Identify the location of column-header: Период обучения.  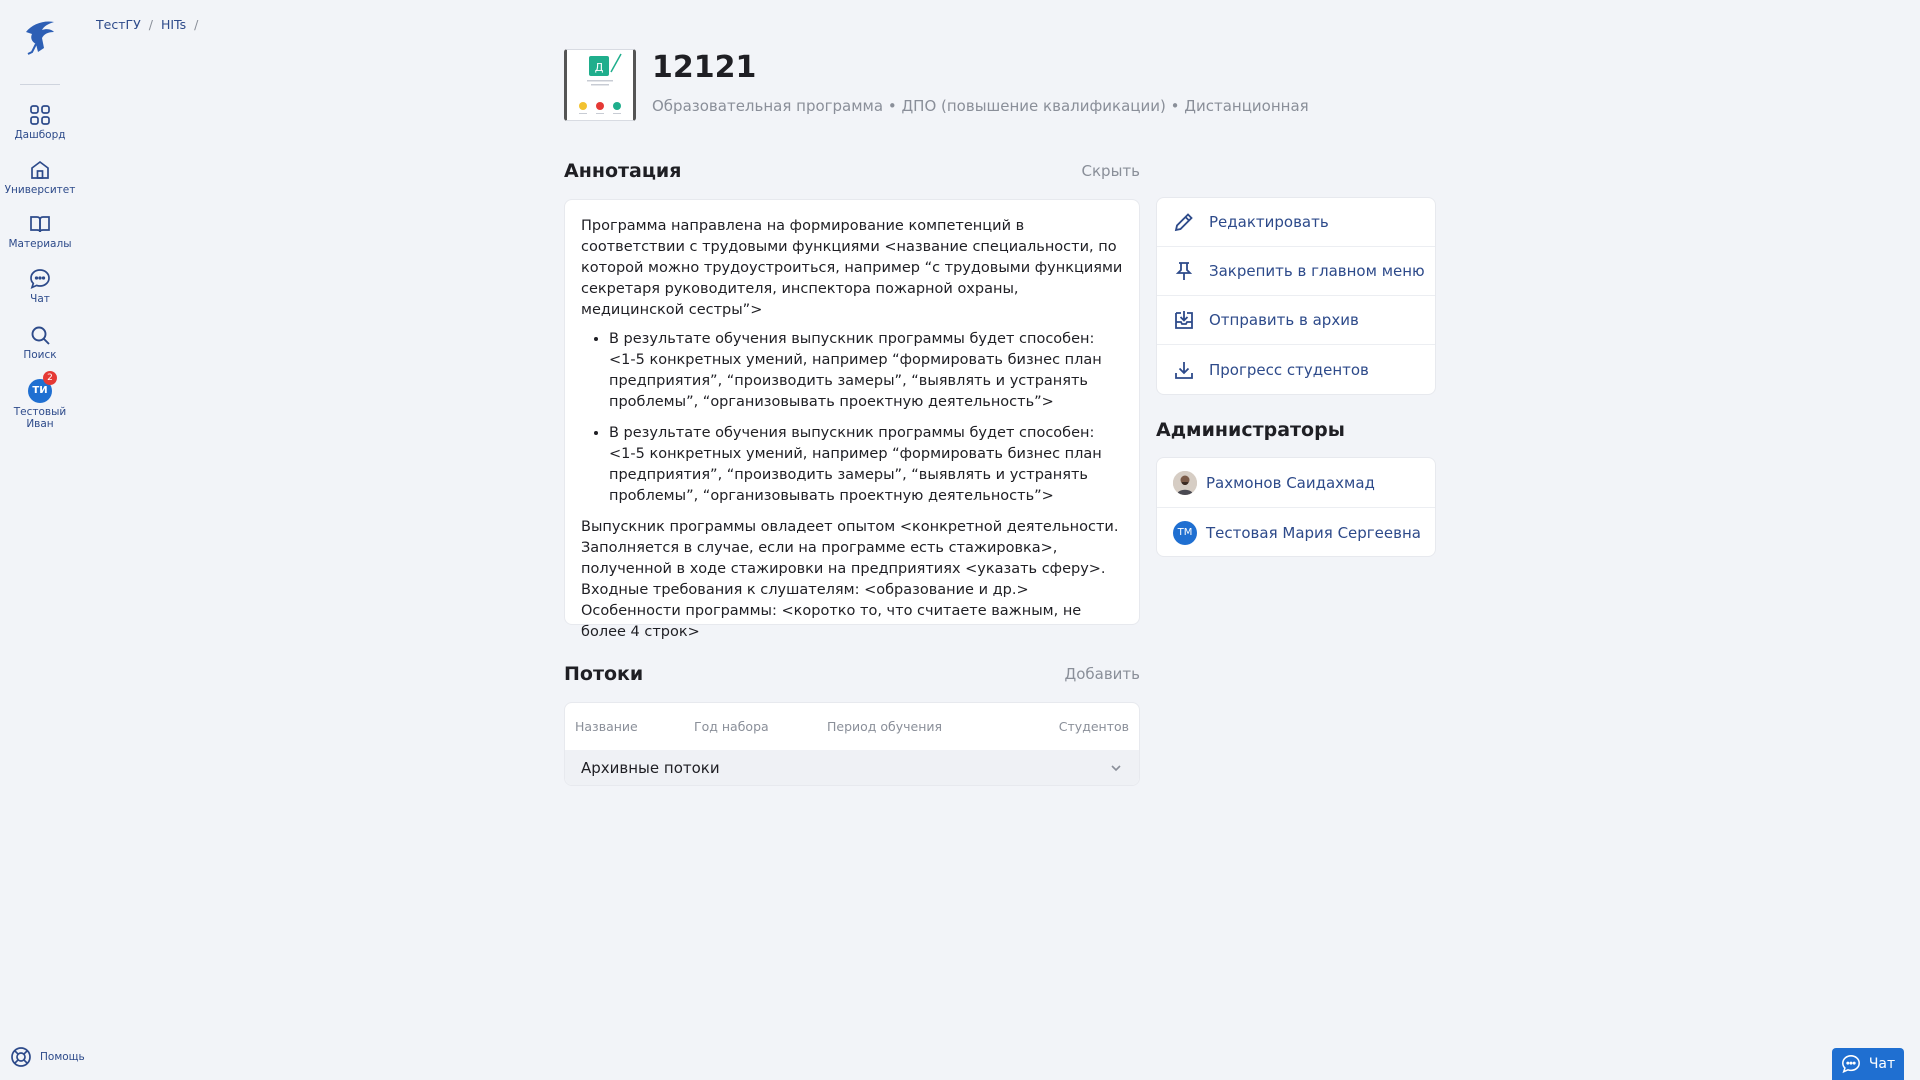
(917, 726).